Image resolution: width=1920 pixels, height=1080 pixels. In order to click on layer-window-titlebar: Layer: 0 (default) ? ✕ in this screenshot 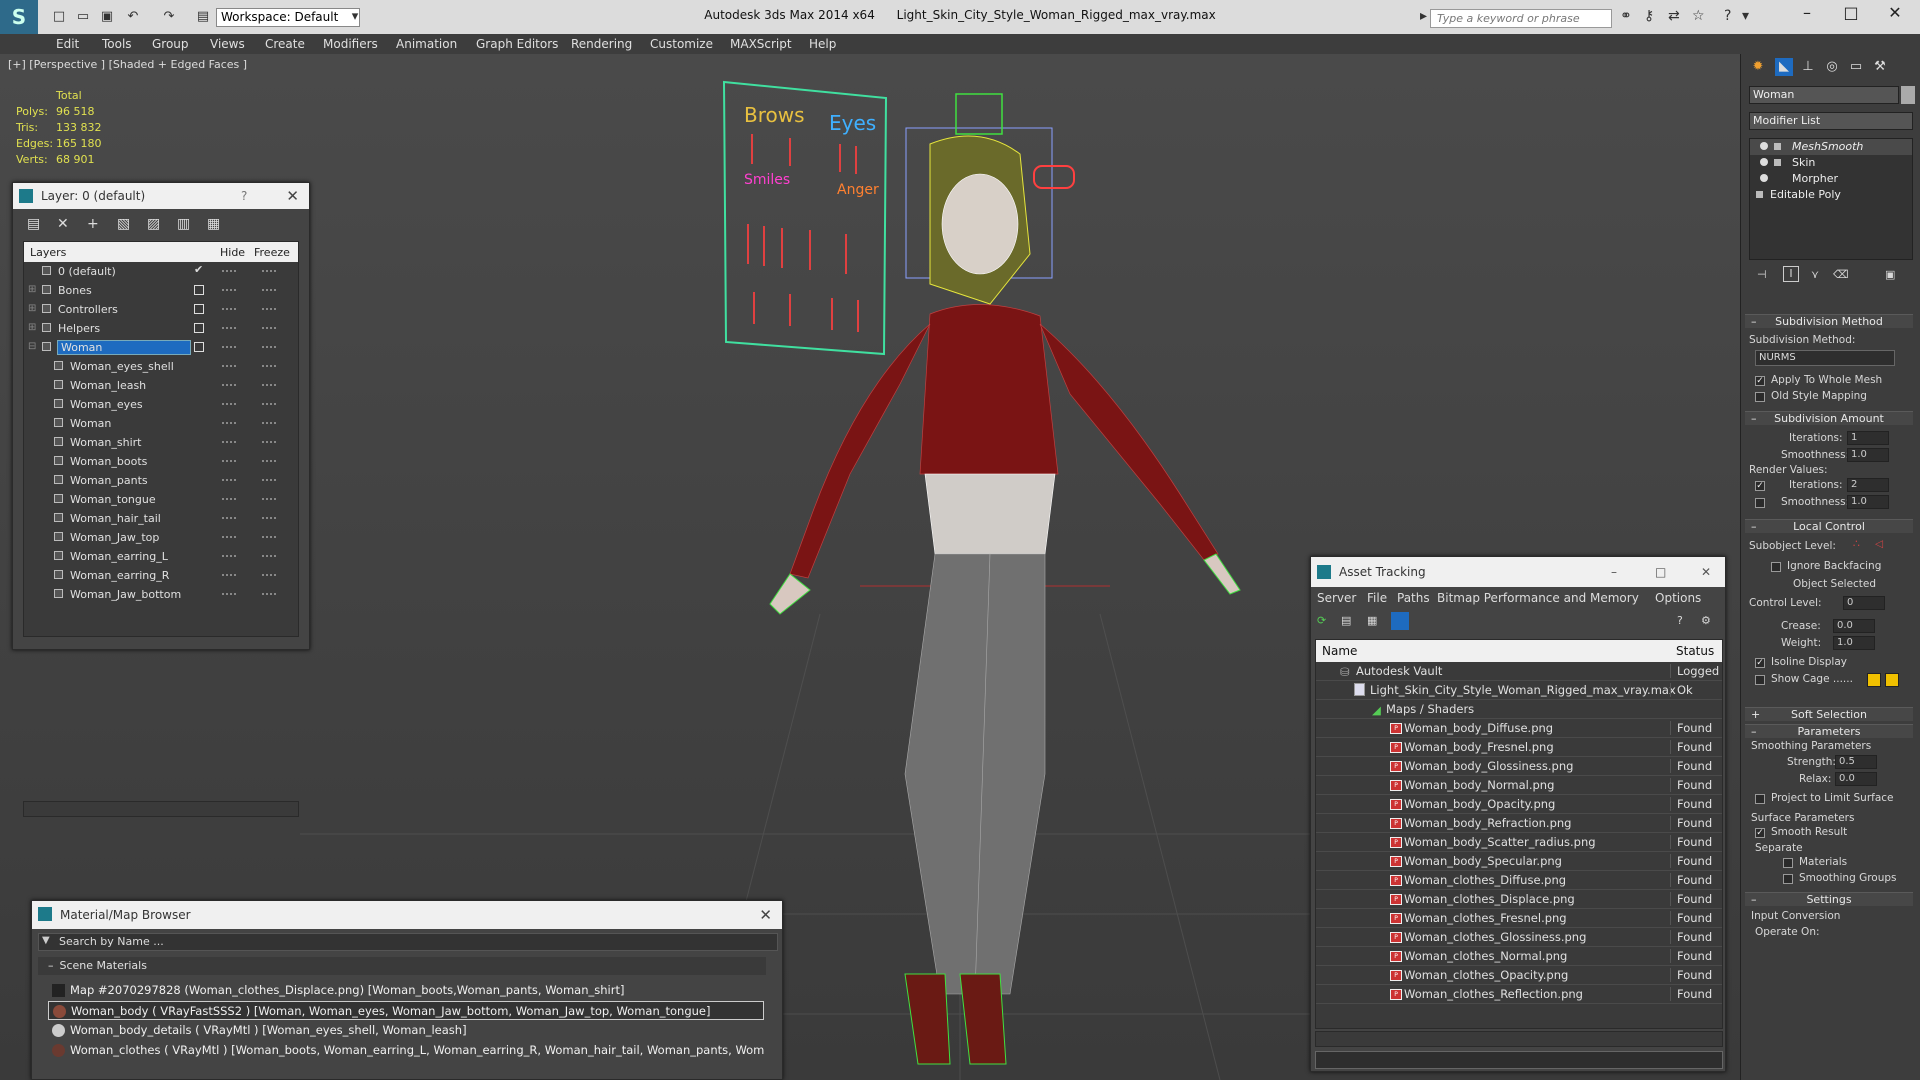, I will do `click(161, 196)`.